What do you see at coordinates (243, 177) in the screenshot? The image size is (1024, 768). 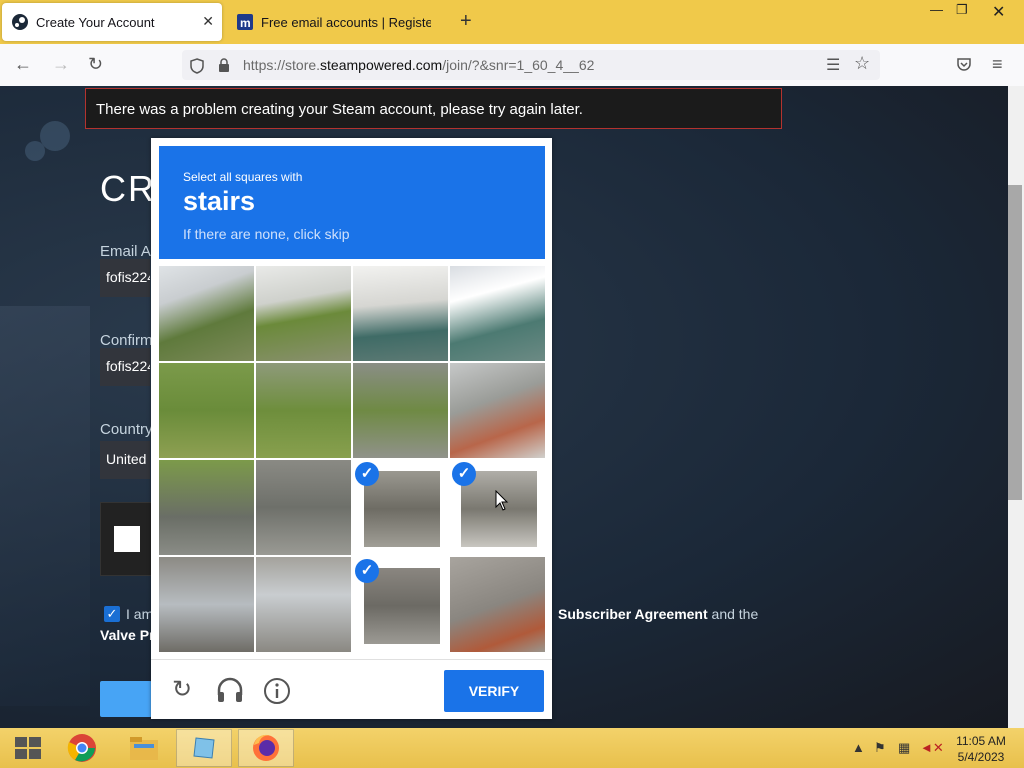 I see `instruction-text: Select all squares with` at bounding box center [243, 177].